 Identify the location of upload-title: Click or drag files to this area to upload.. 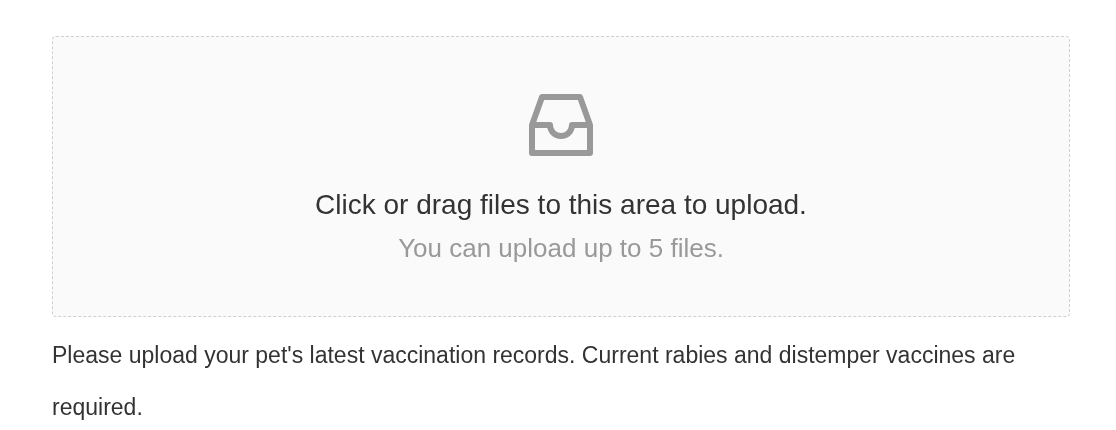
(561, 205).